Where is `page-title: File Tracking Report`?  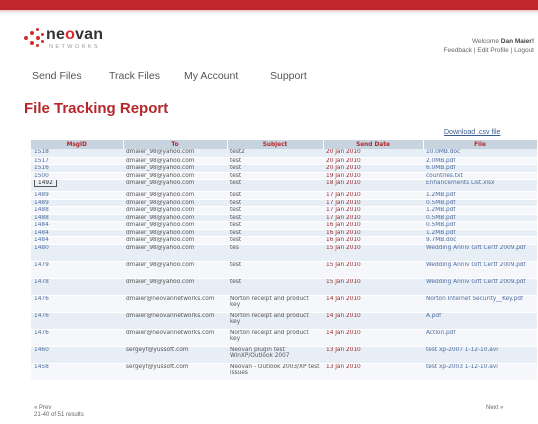 page-title: File Tracking Report is located at coordinates (96, 108).